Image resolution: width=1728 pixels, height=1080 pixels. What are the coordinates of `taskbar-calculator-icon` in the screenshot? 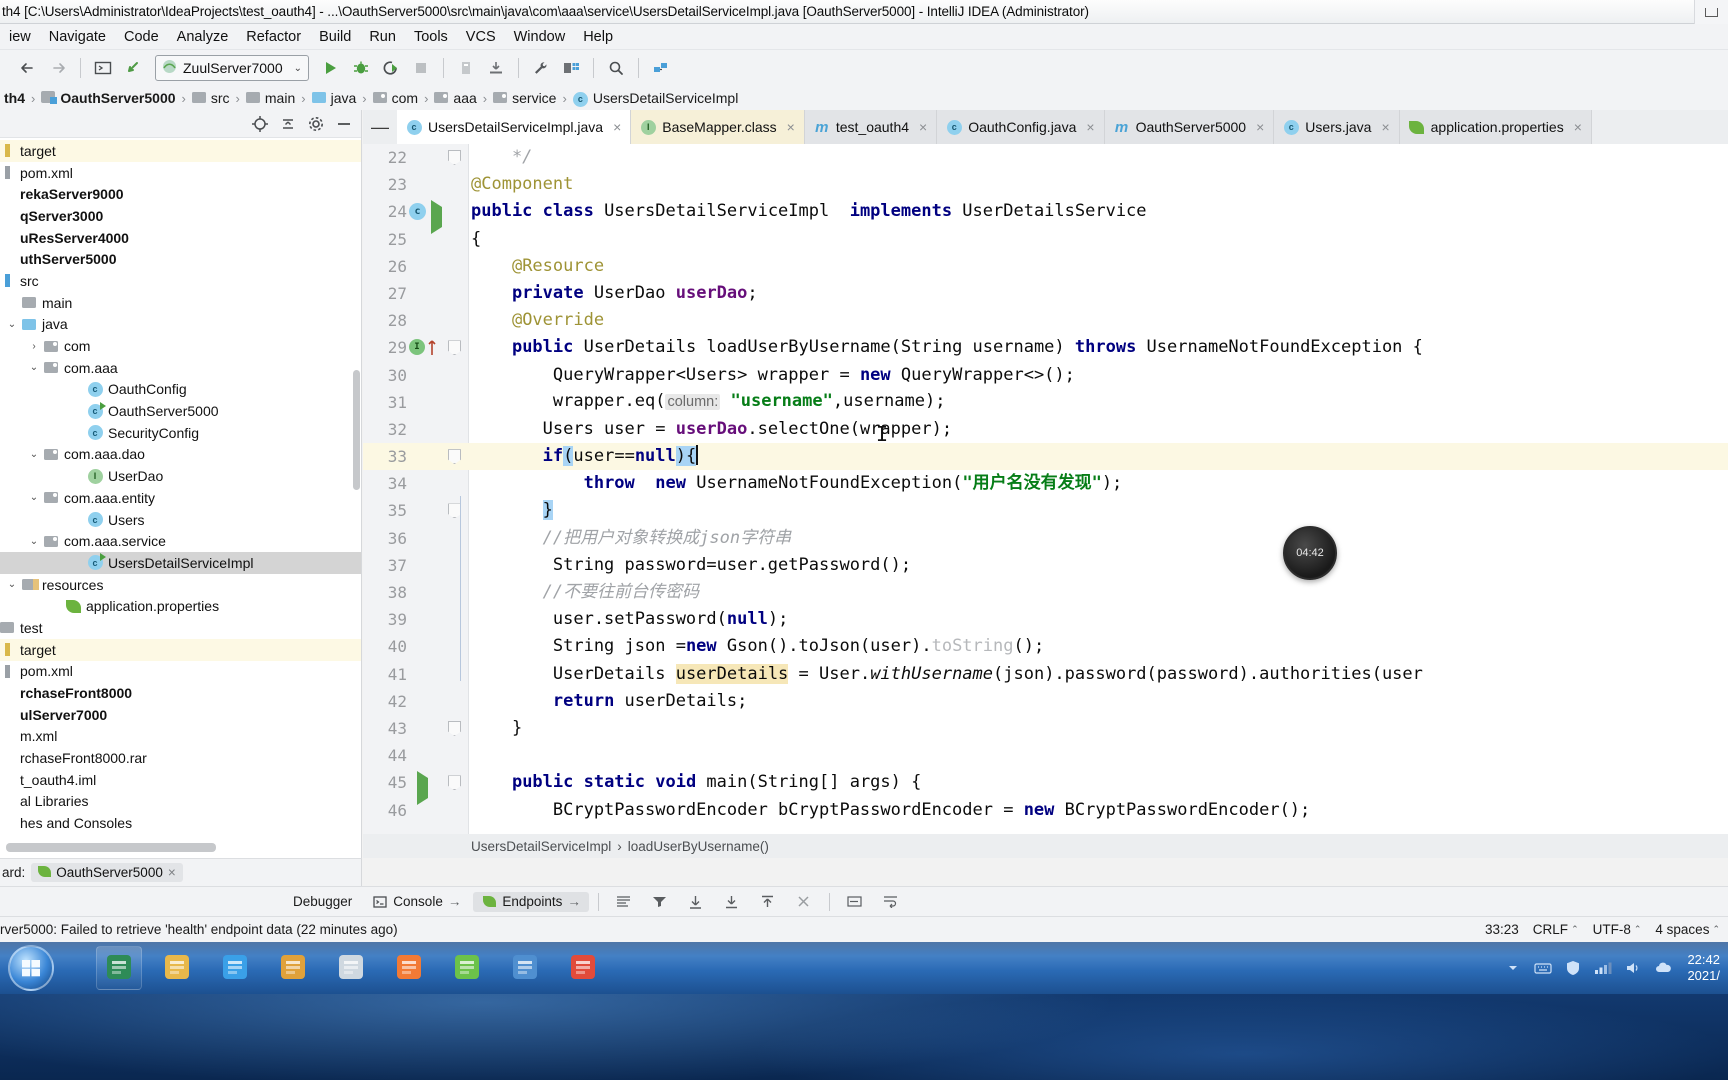 It's located at (293, 968).